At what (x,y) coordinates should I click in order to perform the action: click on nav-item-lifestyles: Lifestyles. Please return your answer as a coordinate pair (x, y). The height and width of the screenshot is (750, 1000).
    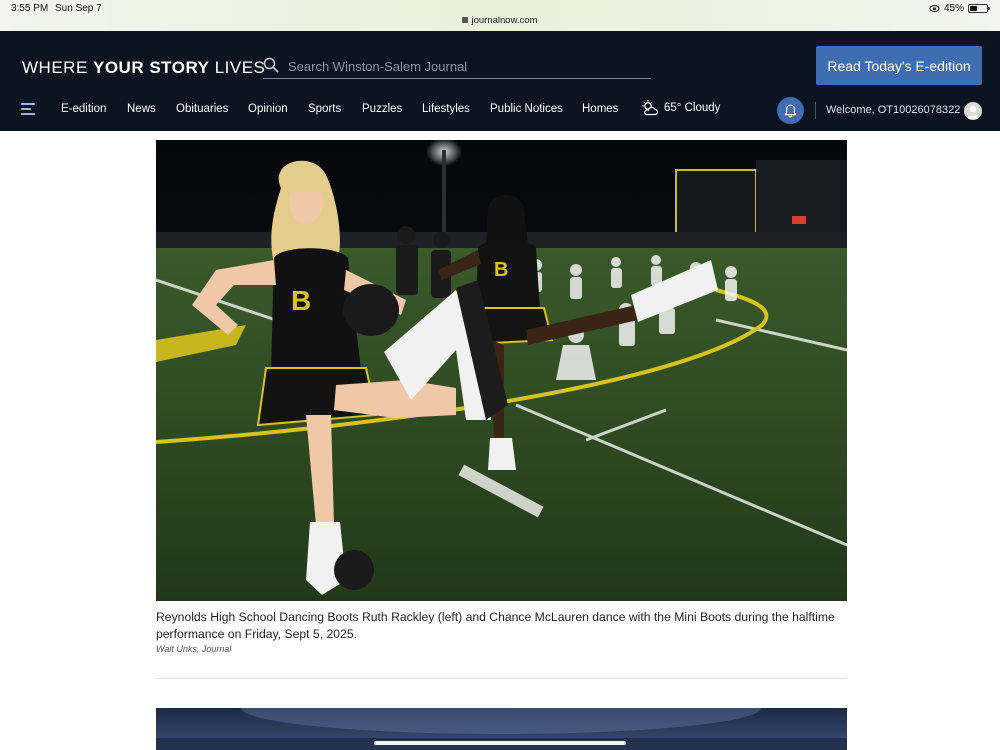
    Looking at the image, I should click on (446, 109).